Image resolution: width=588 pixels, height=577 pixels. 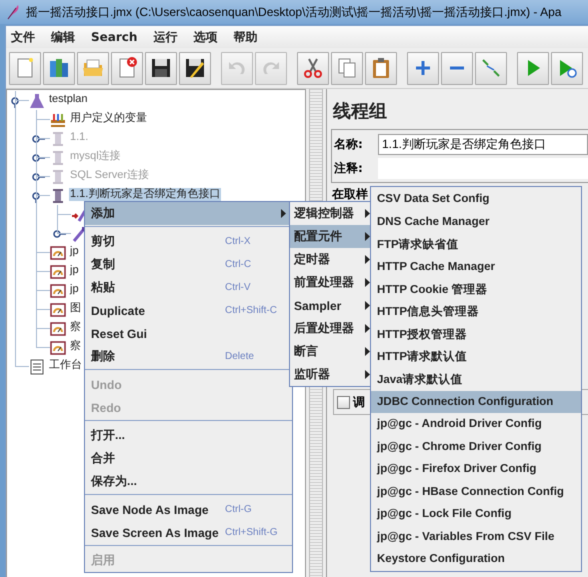 I want to click on menu-item: Sampler, so click(x=331, y=305).